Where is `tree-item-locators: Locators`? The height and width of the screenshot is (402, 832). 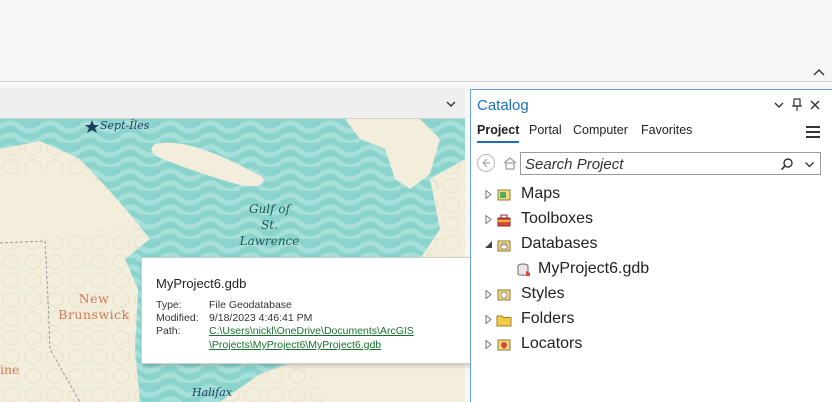
tree-item-locators: Locators is located at coordinates (634, 345).